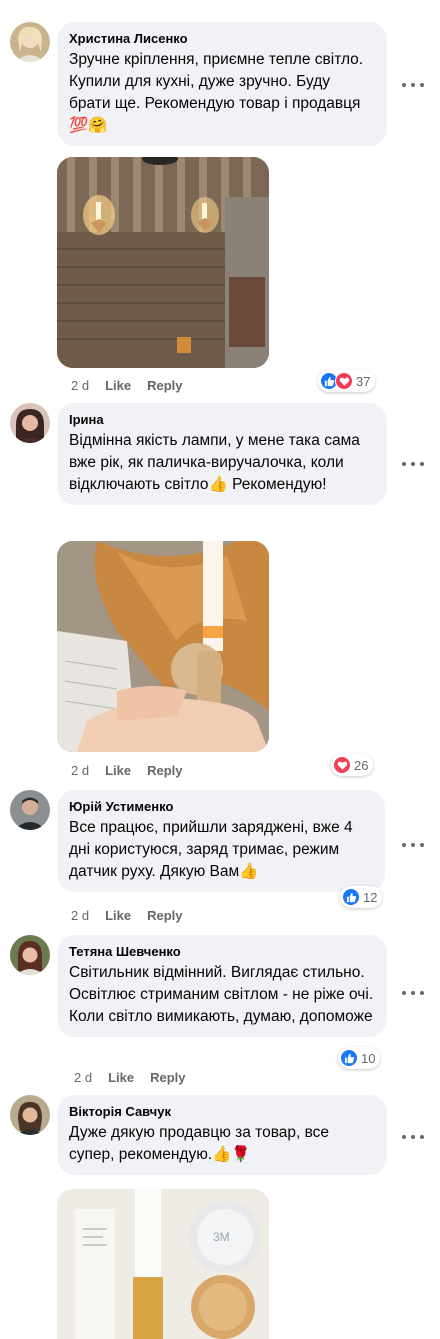 The width and height of the screenshot is (440, 1339). What do you see at coordinates (221, 806) in the screenshot?
I see `comment-author: Юрій Устименко` at bounding box center [221, 806].